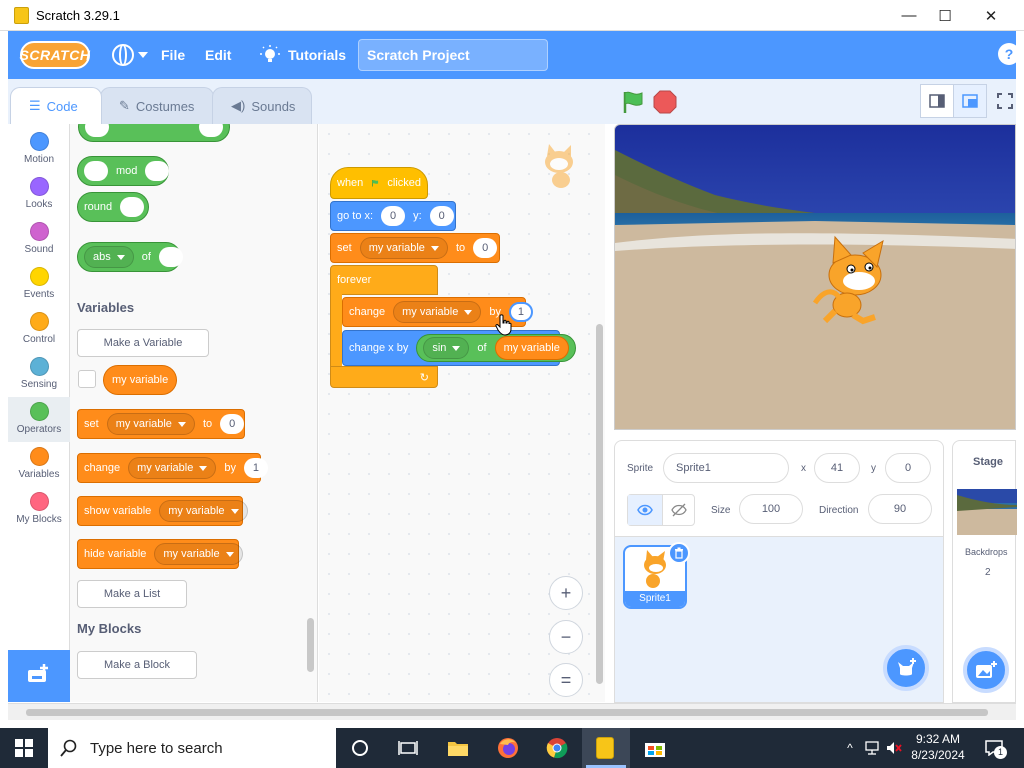 The image size is (1024, 768). I want to click on block-hide-variable: hide variable my variable, so click(160, 554).